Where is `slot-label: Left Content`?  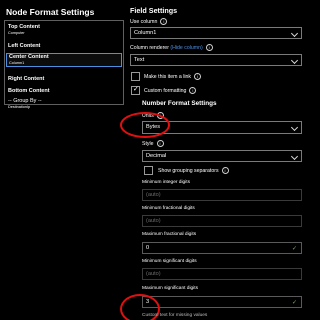
slot-label: Left Content is located at coordinates (24, 46).